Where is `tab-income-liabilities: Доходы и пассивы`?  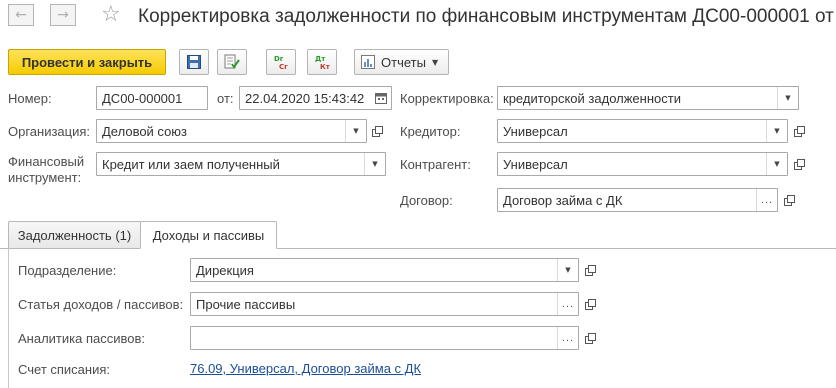
tab-income-liabilities: Доходы и пассивы is located at coordinates (208, 235).